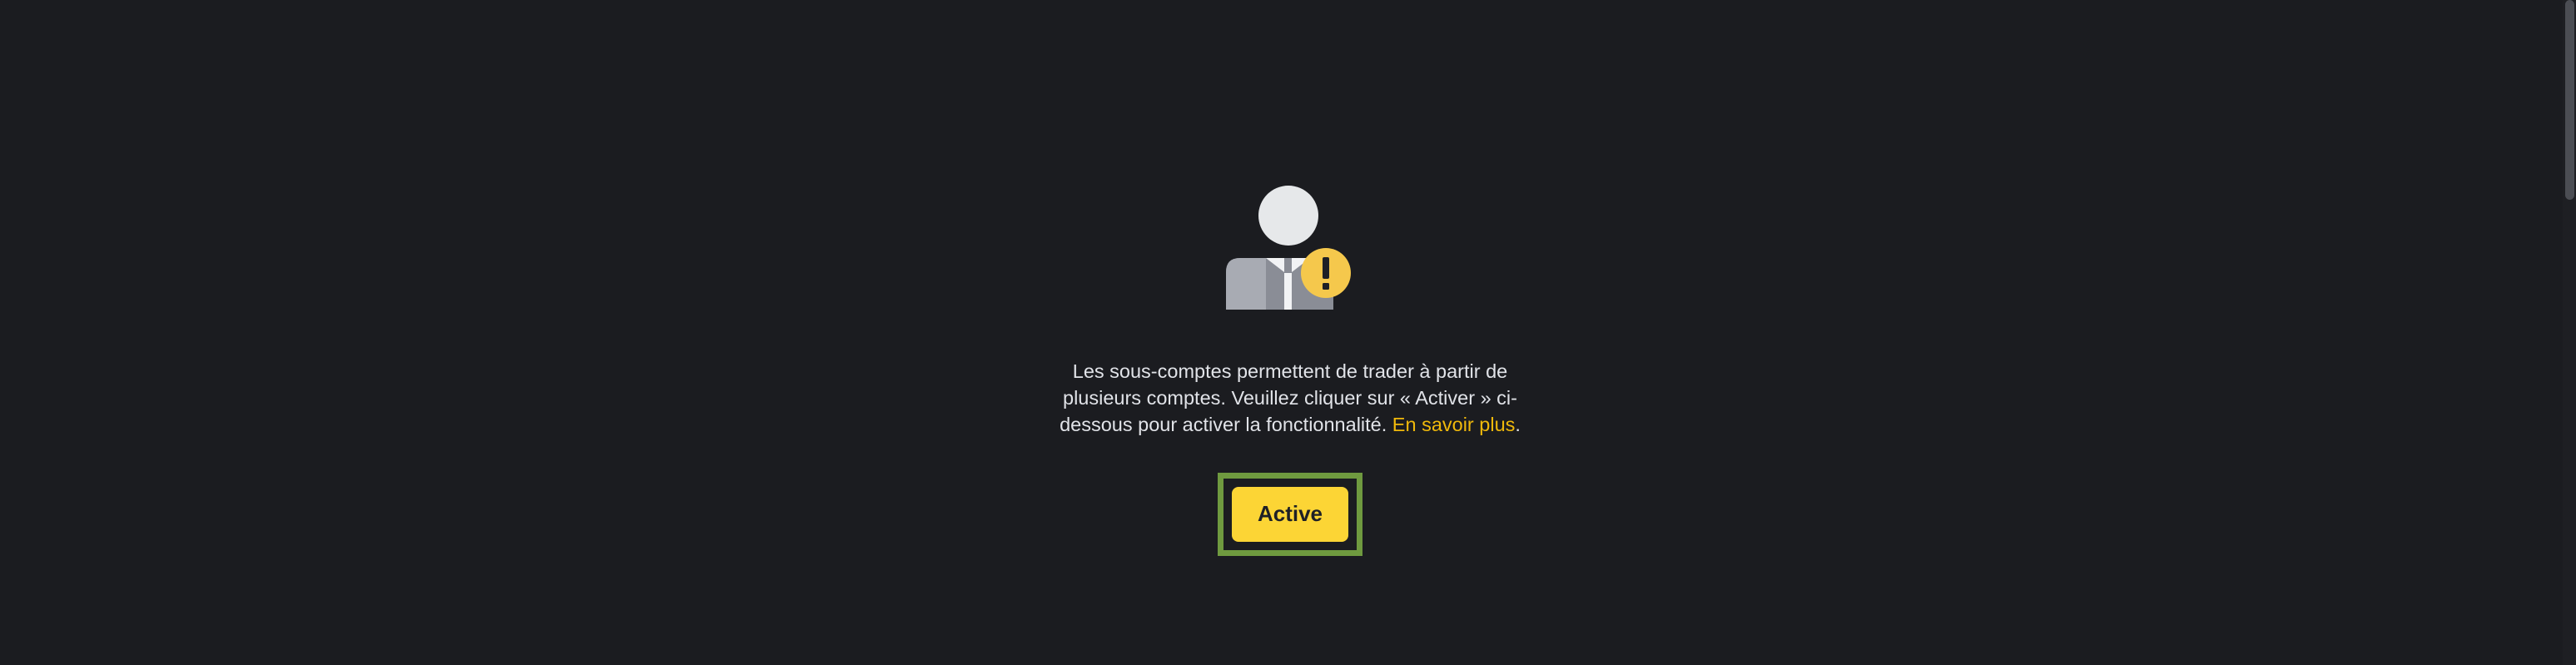 The image size is (2576, 665). I want to click on learn-more-link: En savoir plus, so click(1454, 424).